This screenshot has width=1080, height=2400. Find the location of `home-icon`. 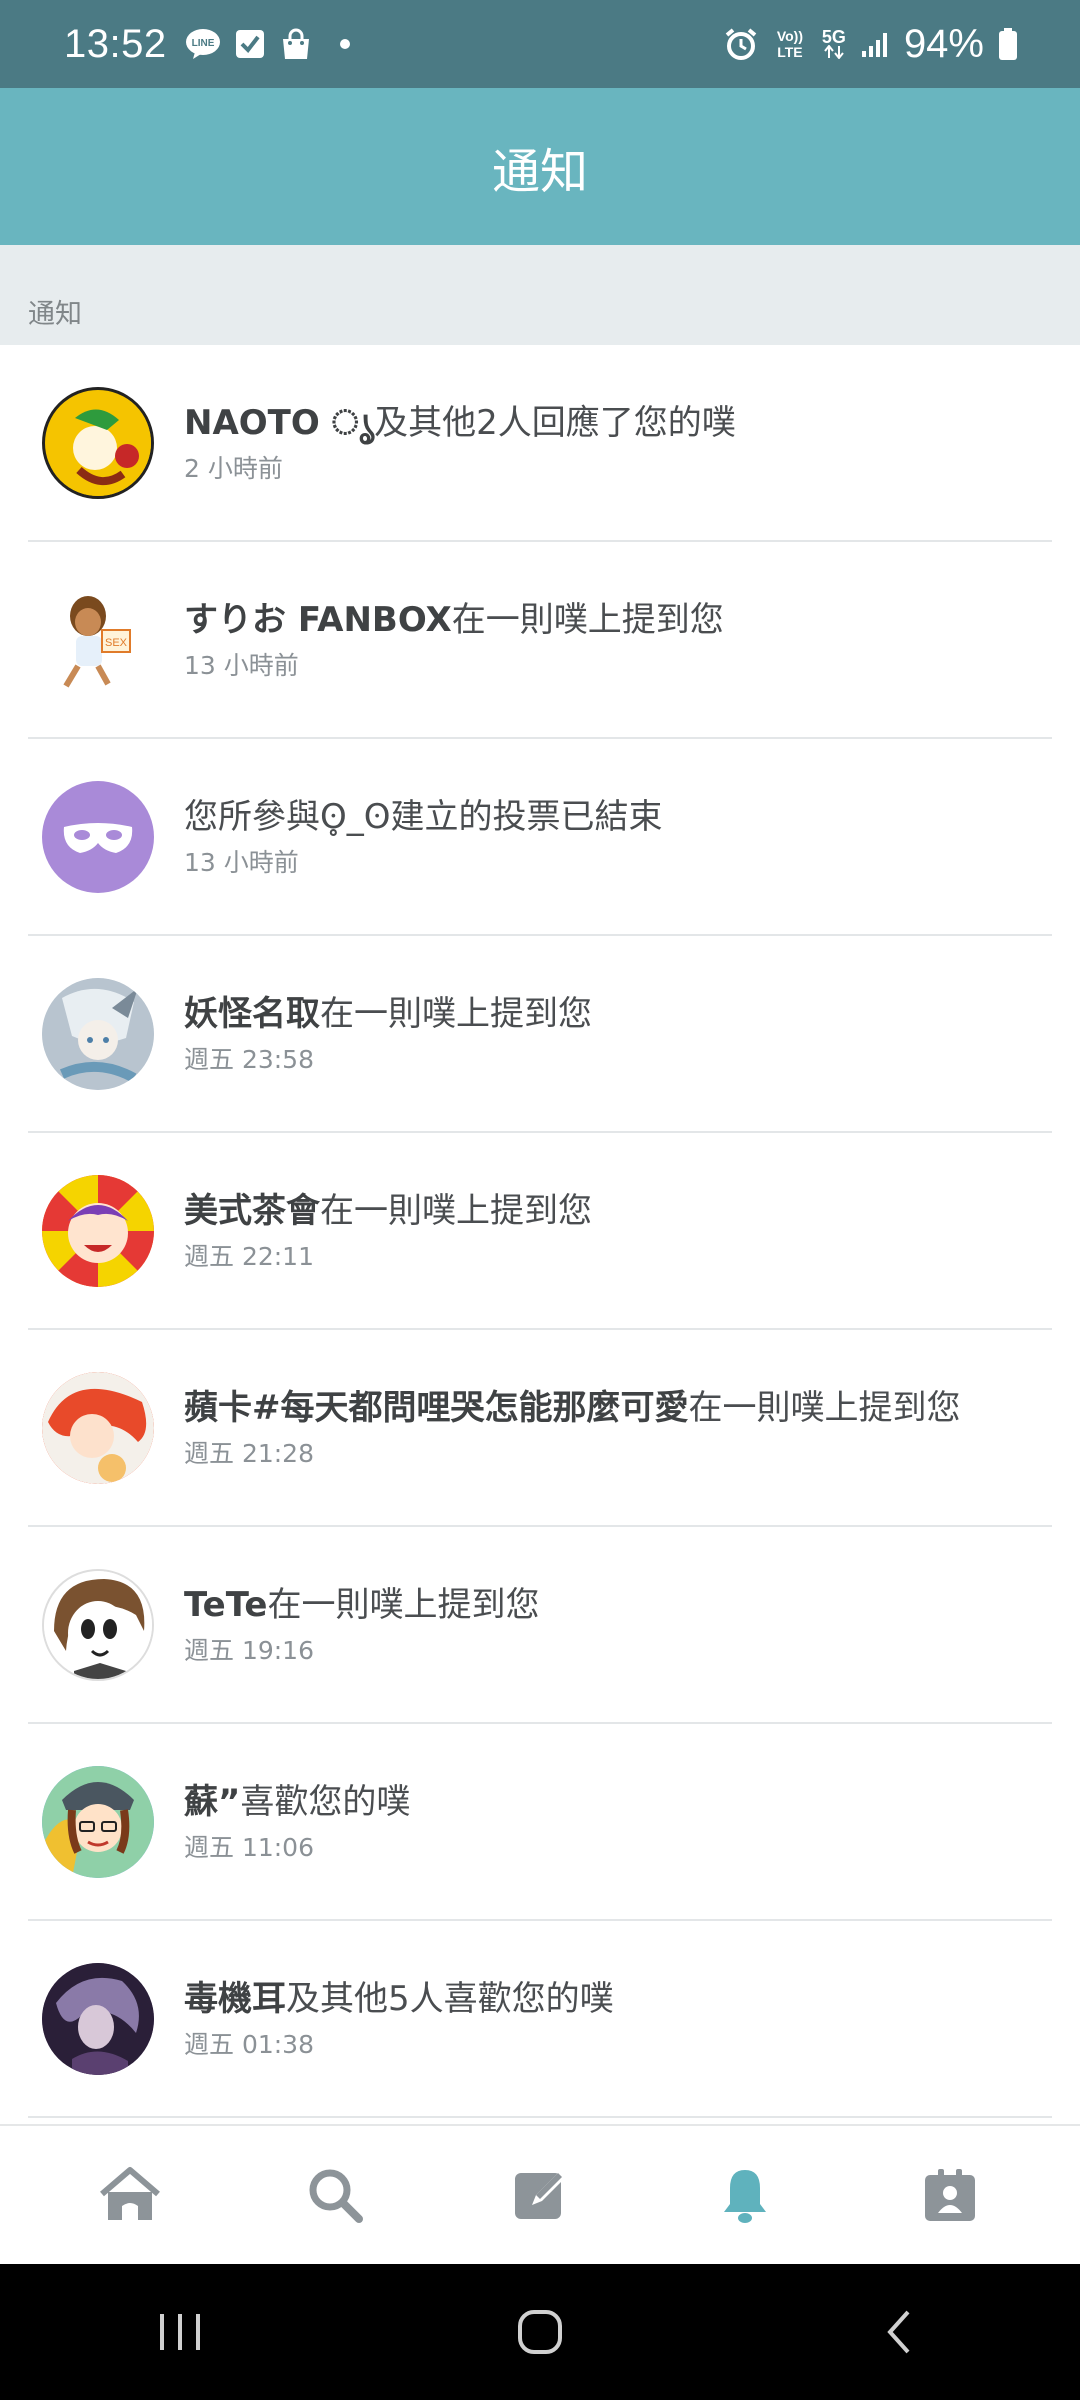

home-icon is located at coordinates (130, 2193).